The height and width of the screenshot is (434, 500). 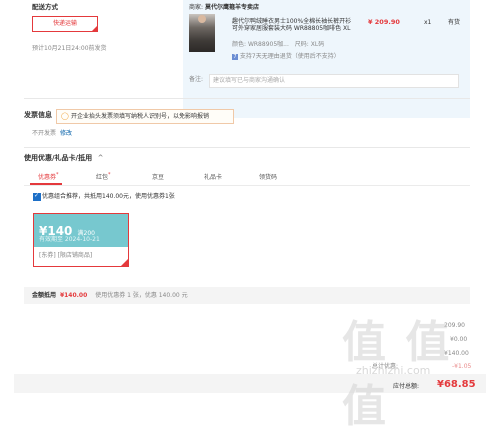 I want to click on watermark-domain: zhizhizhi.com, so click(x=393, y=370).